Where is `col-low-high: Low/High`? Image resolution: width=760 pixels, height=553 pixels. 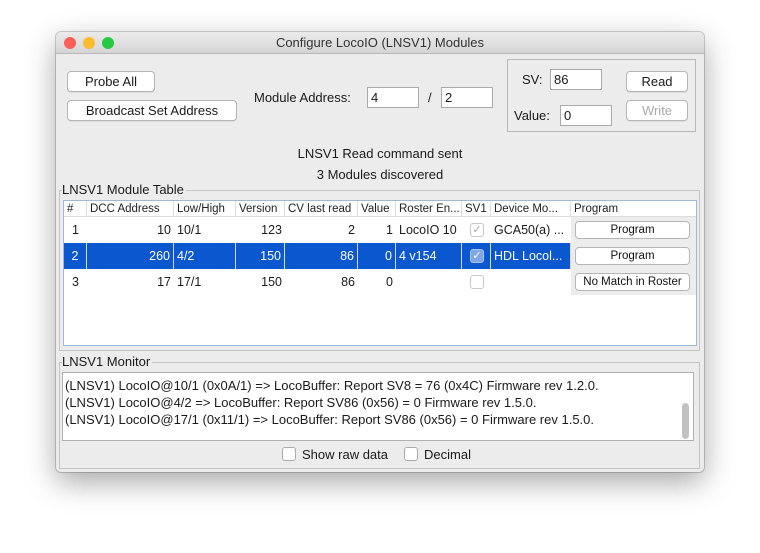
col-low-high: Low/High is located at coordinates (205, 208).